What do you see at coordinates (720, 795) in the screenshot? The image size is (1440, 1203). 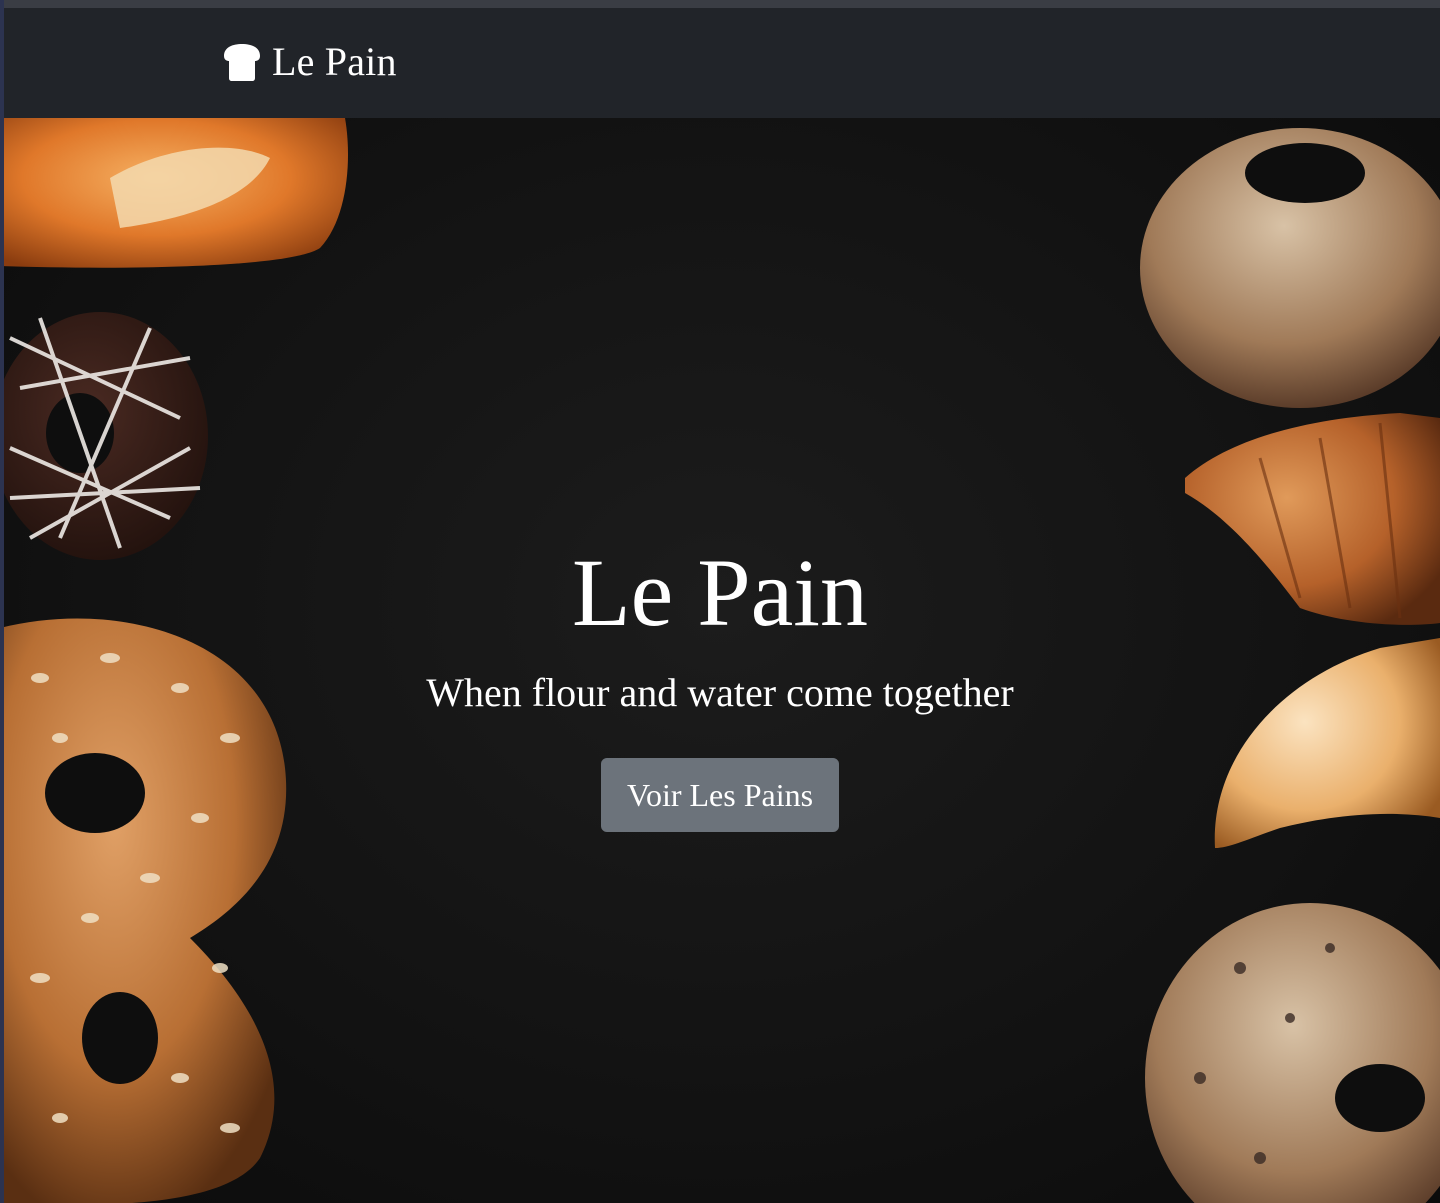 I see `voir-les-pains-button: Voir Les Pains` at bounding box center [720, 795].